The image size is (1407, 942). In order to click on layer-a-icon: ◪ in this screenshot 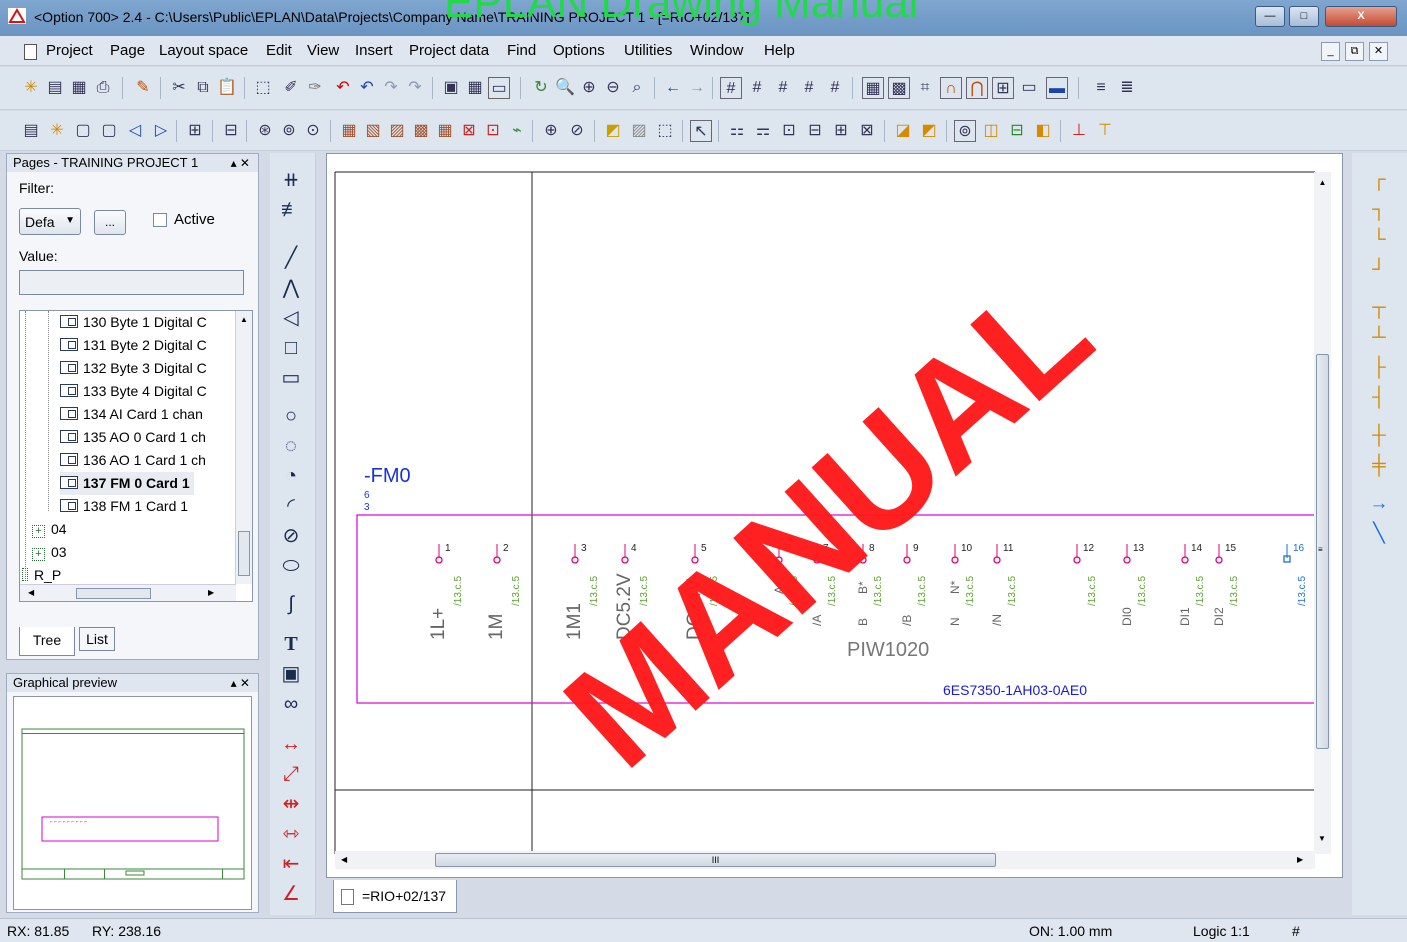, I will do `click(903, 131)`.